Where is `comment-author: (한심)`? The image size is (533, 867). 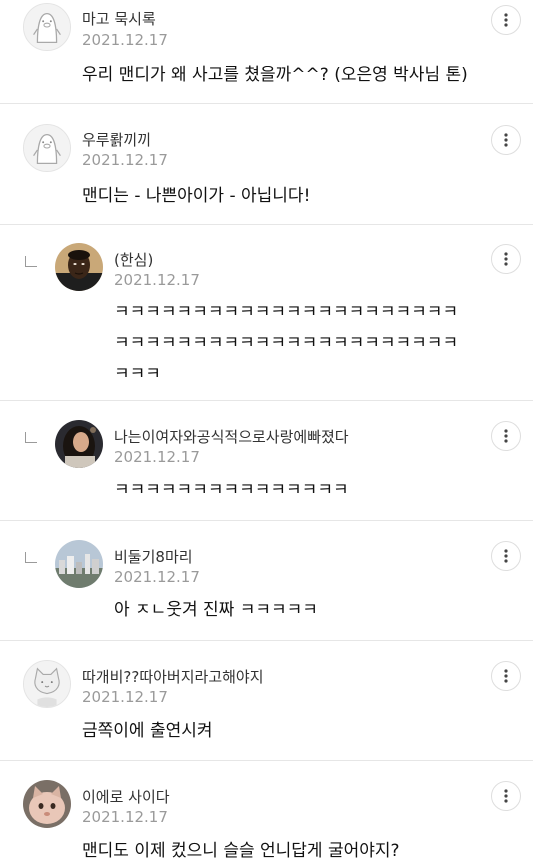 comment-author: (한심) is located at coordinates (133, 259).